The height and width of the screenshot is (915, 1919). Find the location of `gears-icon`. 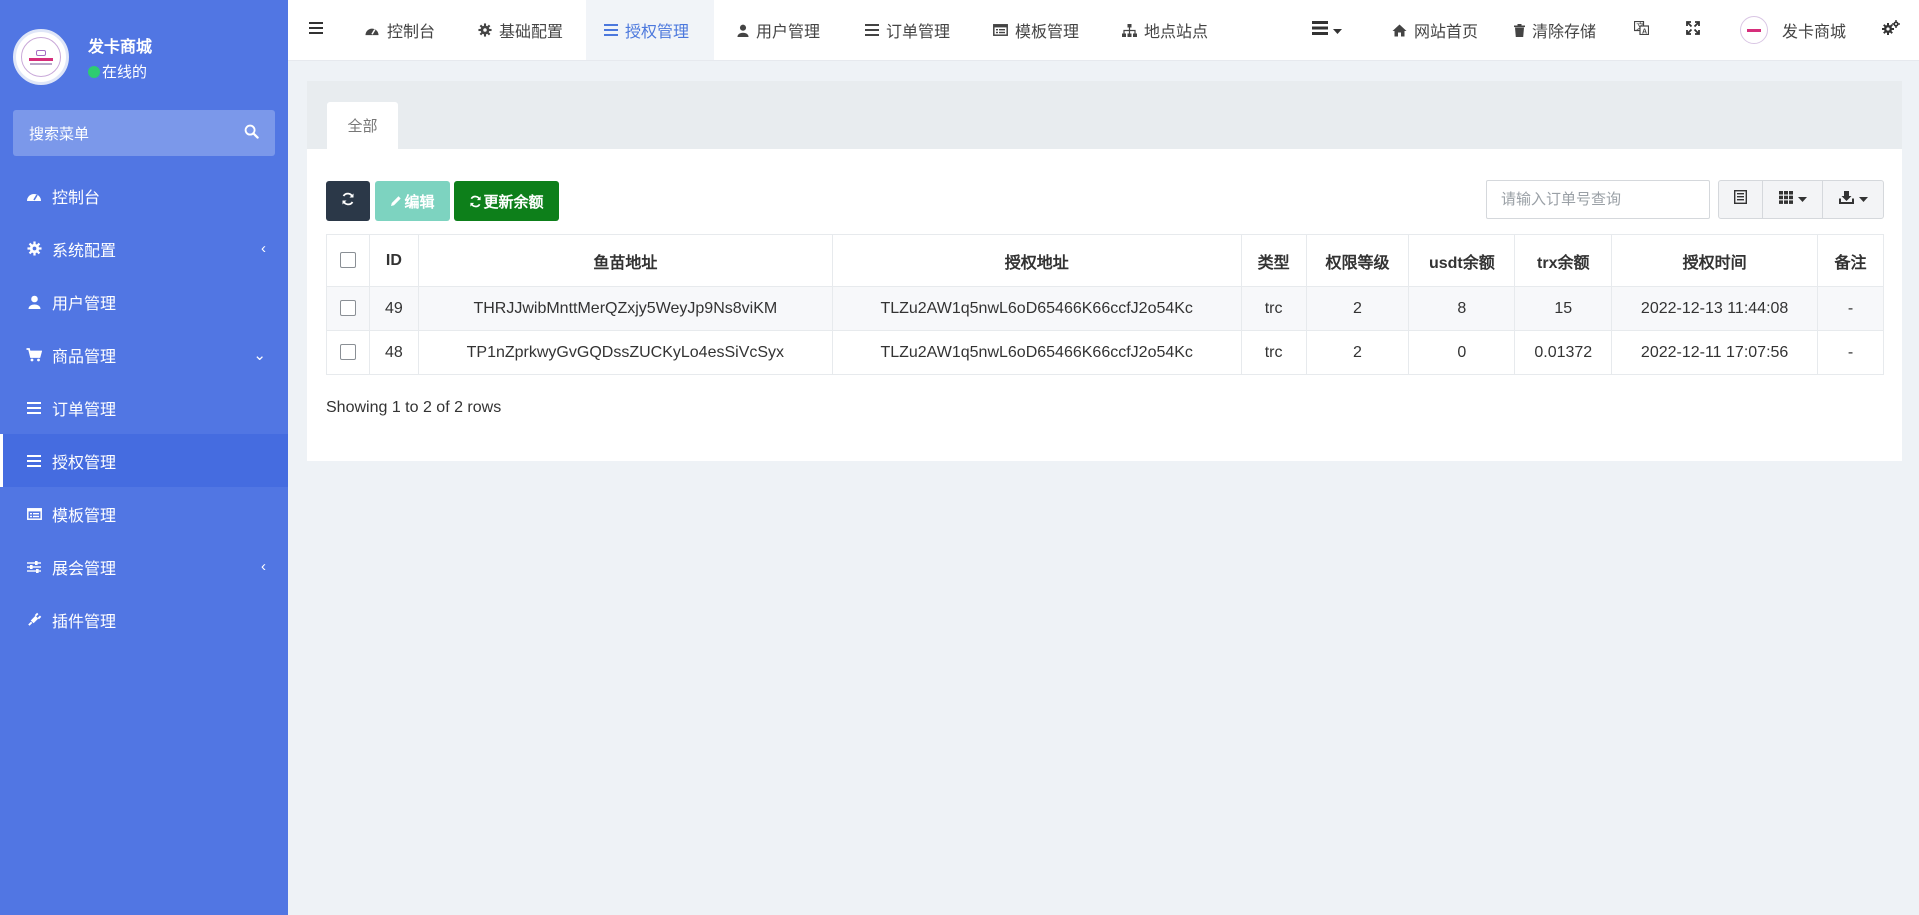

gears-icon is located at coordinates (1891, 30).